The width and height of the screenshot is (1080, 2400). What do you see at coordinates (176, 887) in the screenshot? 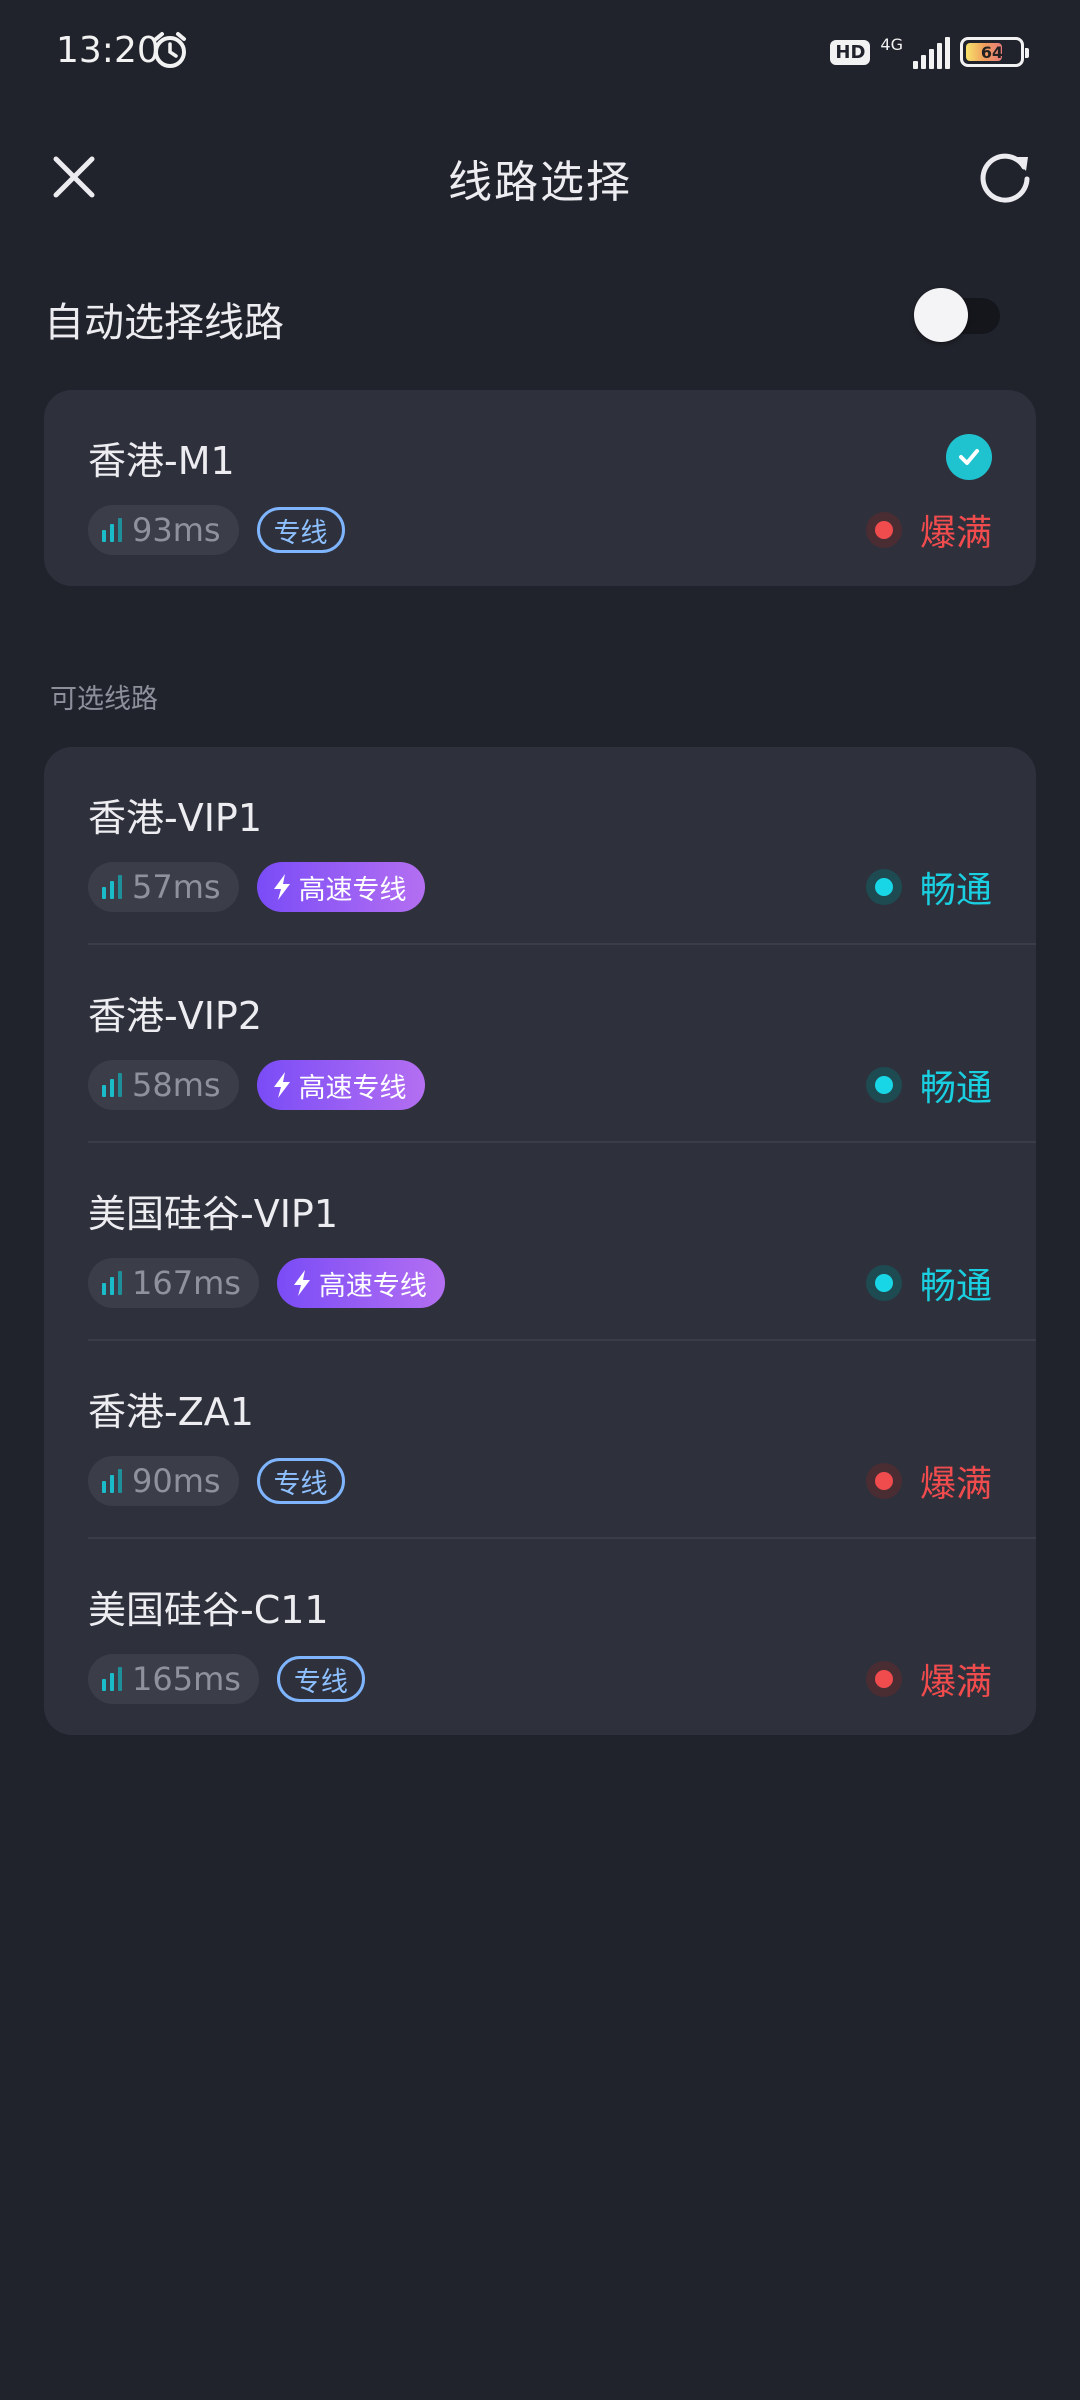
I see `latency-value: 57ms` at bounding box center [176, 887].